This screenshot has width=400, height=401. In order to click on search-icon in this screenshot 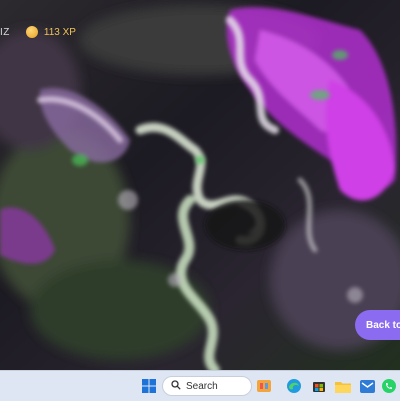, I will do `click(176, 386)`.